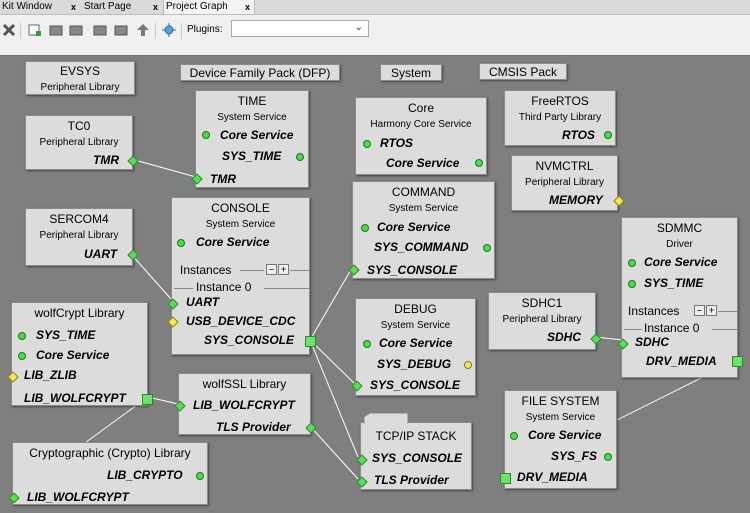  I want to click on node-title: SERCOM4, so click(79, 219).